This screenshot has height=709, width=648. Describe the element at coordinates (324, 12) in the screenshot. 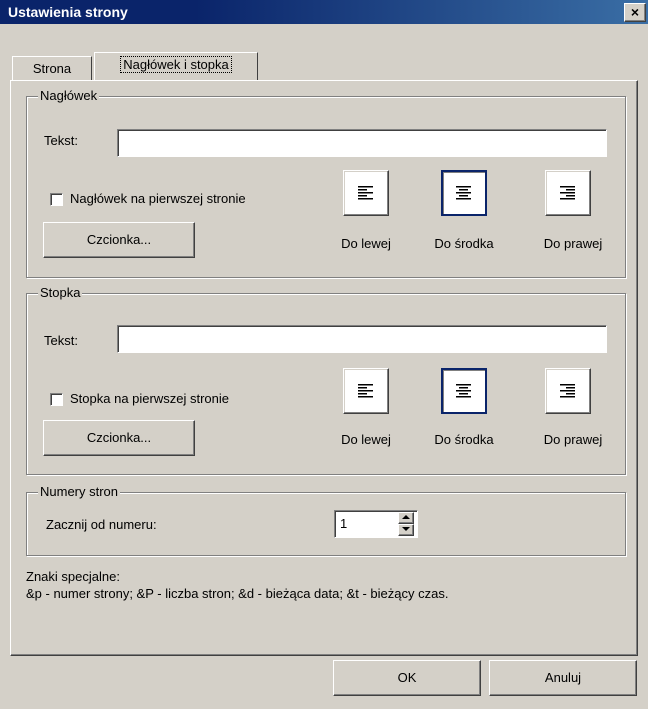

I see `title-bar: Ustawienia strony ×` at that location.